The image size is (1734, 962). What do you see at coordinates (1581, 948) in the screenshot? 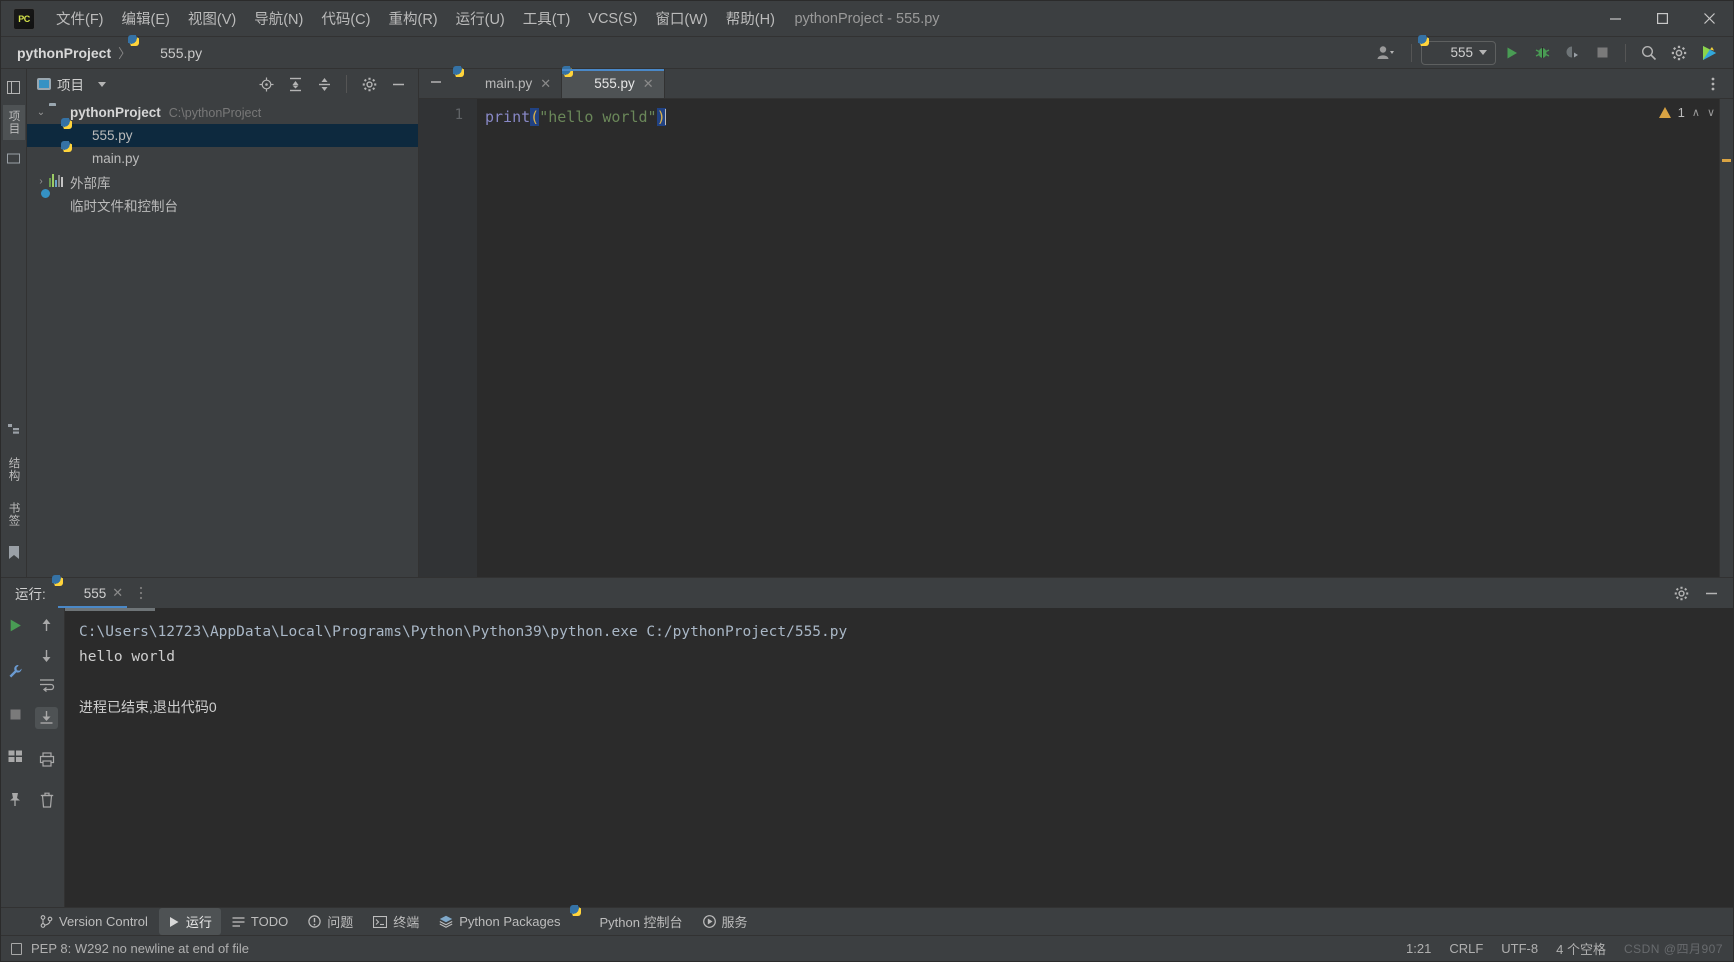
I see `indent-setting: 4 个空格` at bounding box center [1581, 948].